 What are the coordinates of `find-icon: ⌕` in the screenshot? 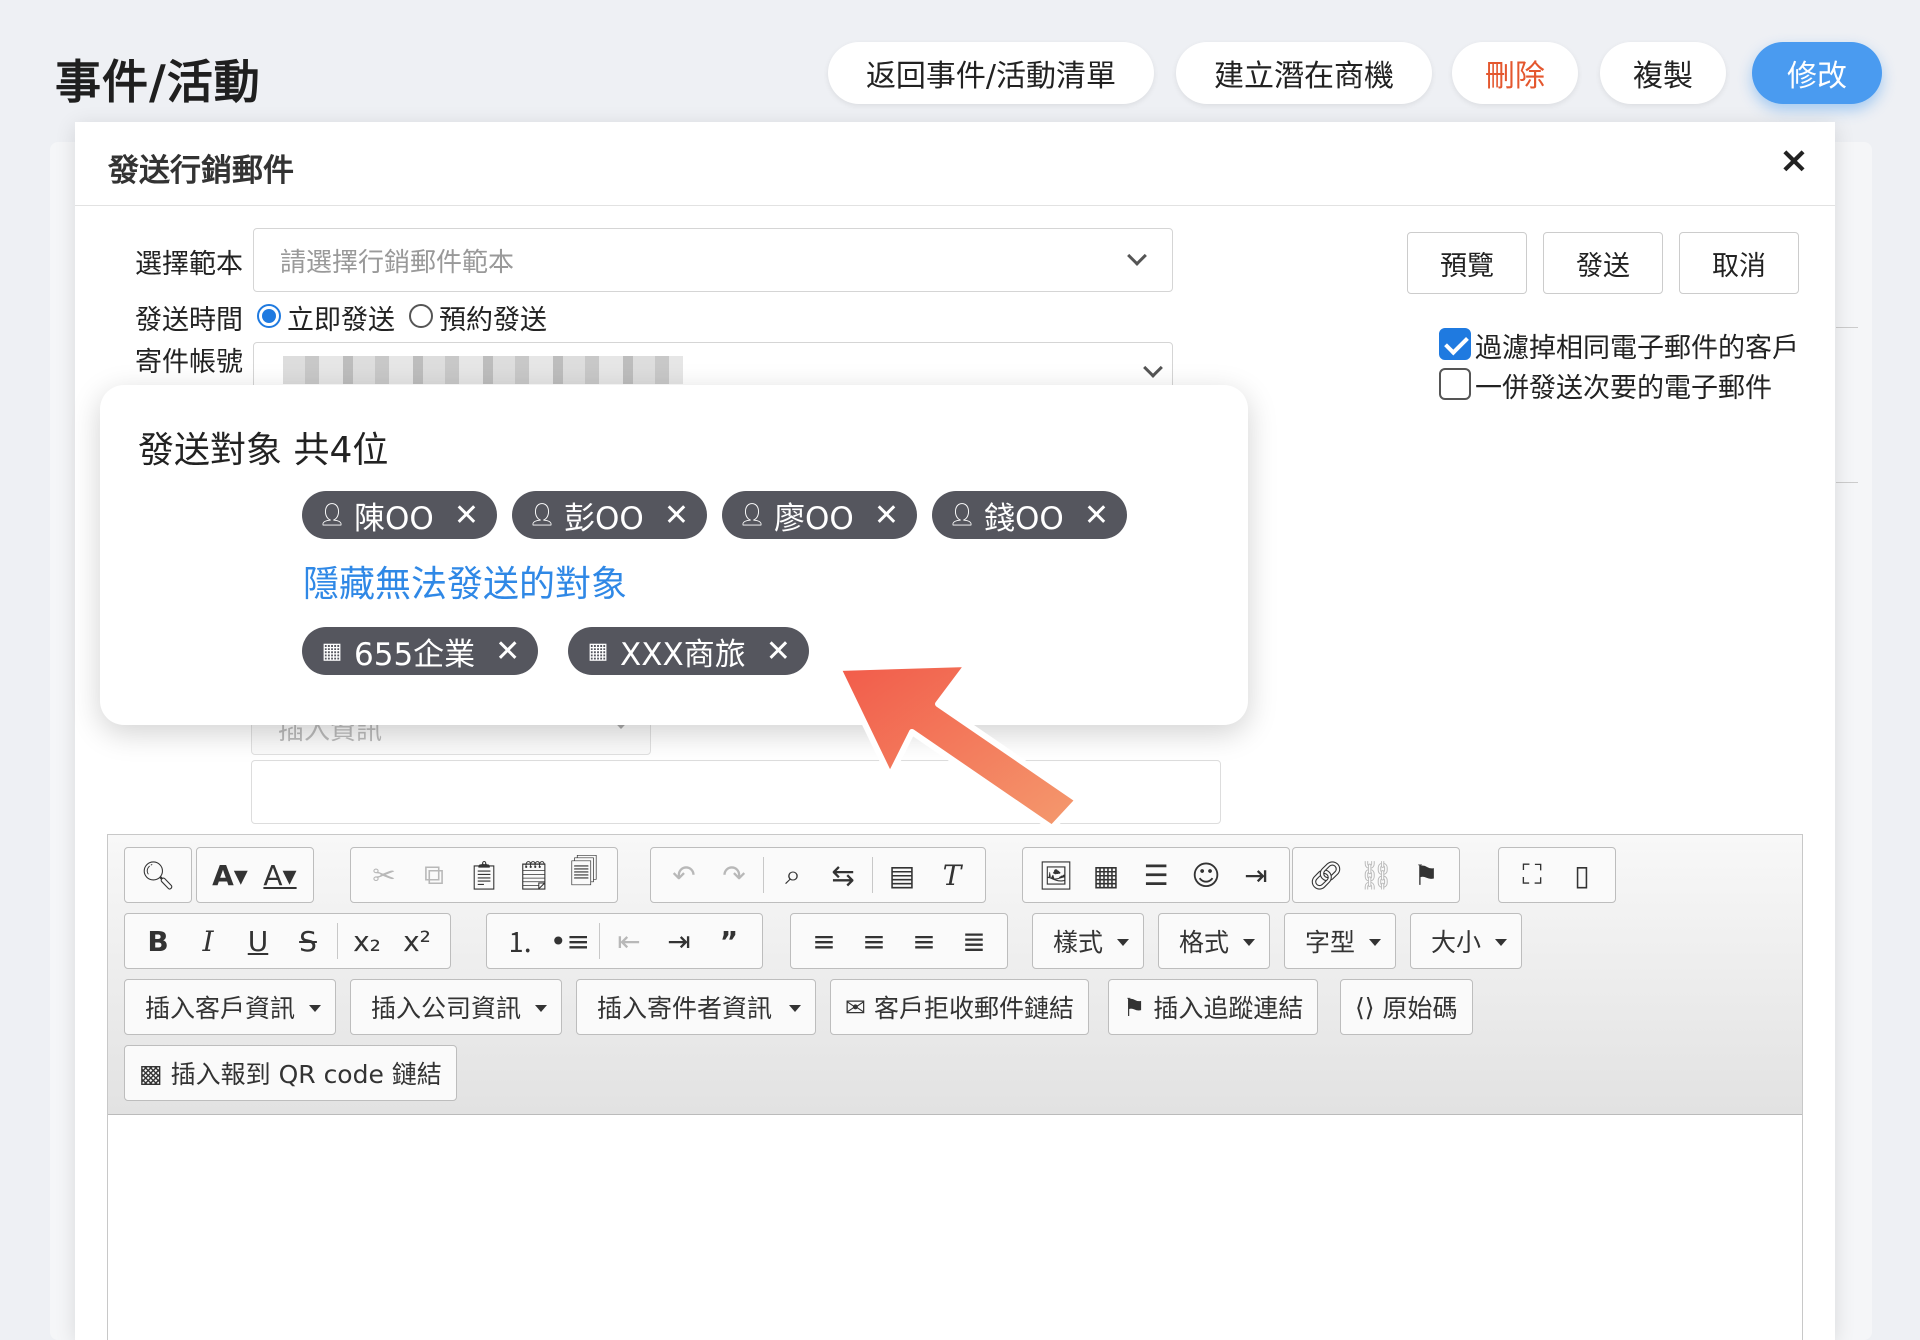 It's located at (793, 875).